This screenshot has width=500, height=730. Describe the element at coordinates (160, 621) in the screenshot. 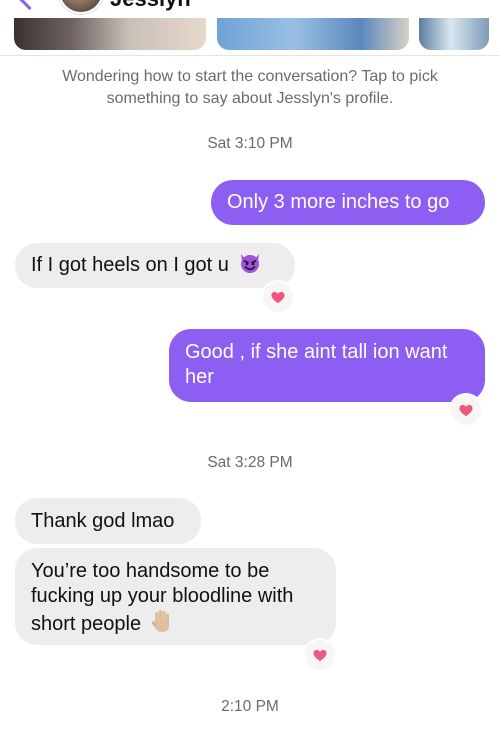

I see `raised-hand-emoji` at that location.